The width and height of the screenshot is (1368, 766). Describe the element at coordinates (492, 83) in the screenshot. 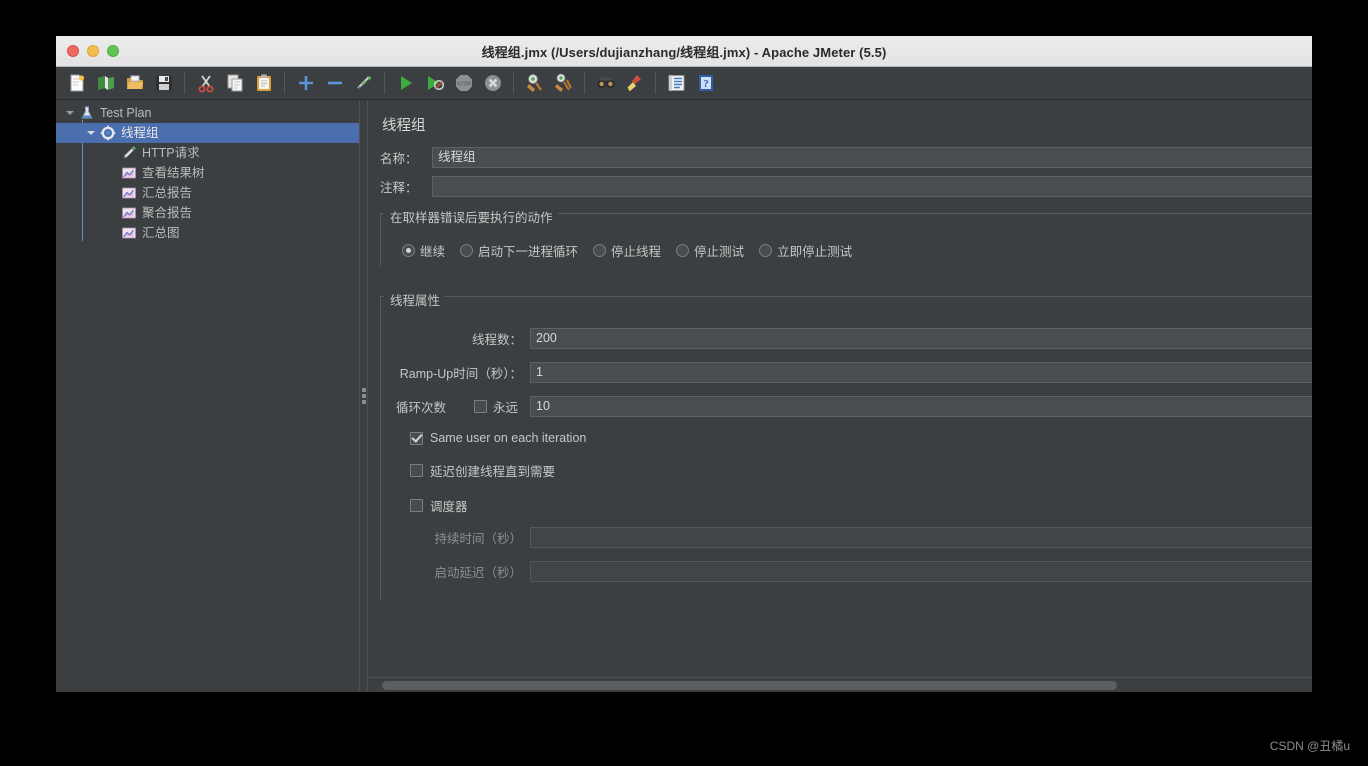

I see `shutdown-icon` at that location.